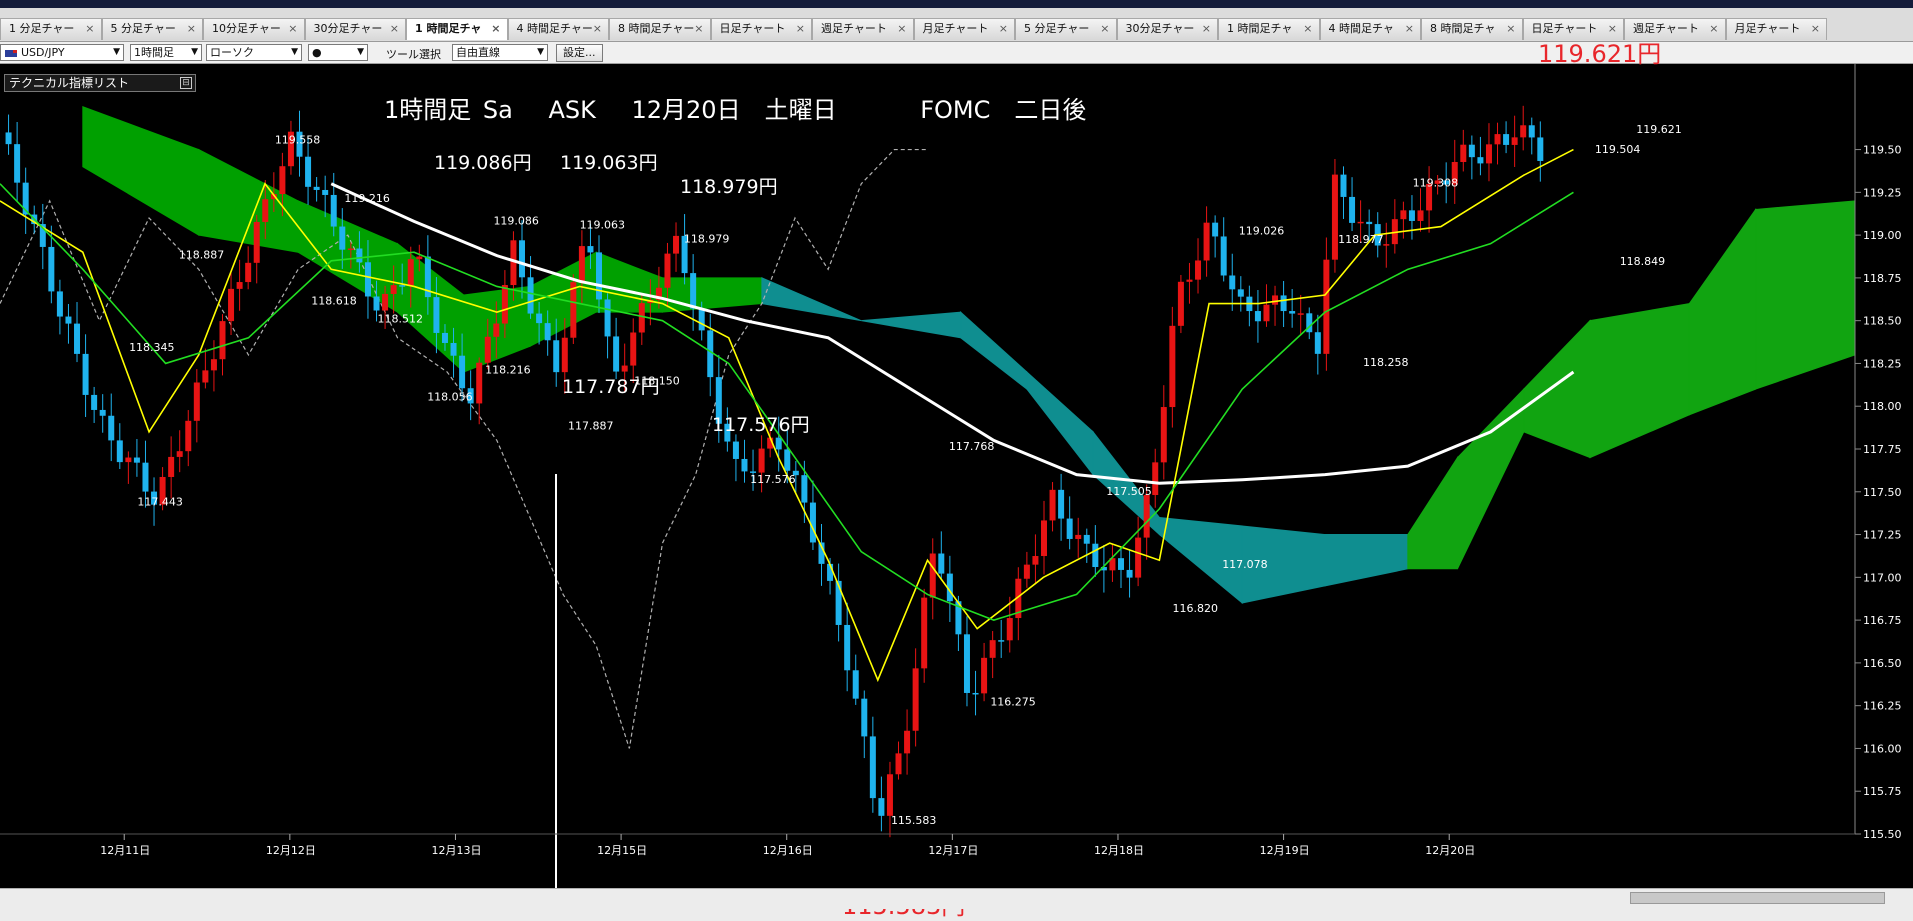 Image resolution: width=1913 pixels, height=921 pixels. What do you see at coordinates (1882, 791) in the screenshot?
I see `price-tick-label: 115.75` at bounding box center [1882, 791].